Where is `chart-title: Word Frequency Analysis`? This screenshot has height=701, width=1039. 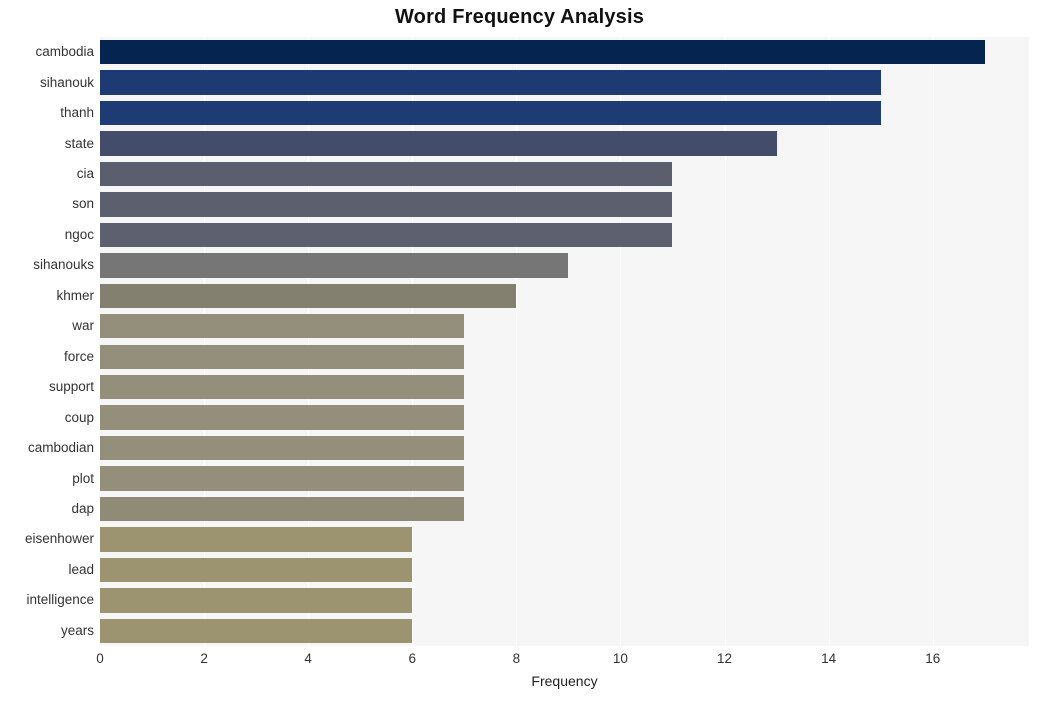 chart-title: Word Frequency Analysis is located at coordinates (519, 17).